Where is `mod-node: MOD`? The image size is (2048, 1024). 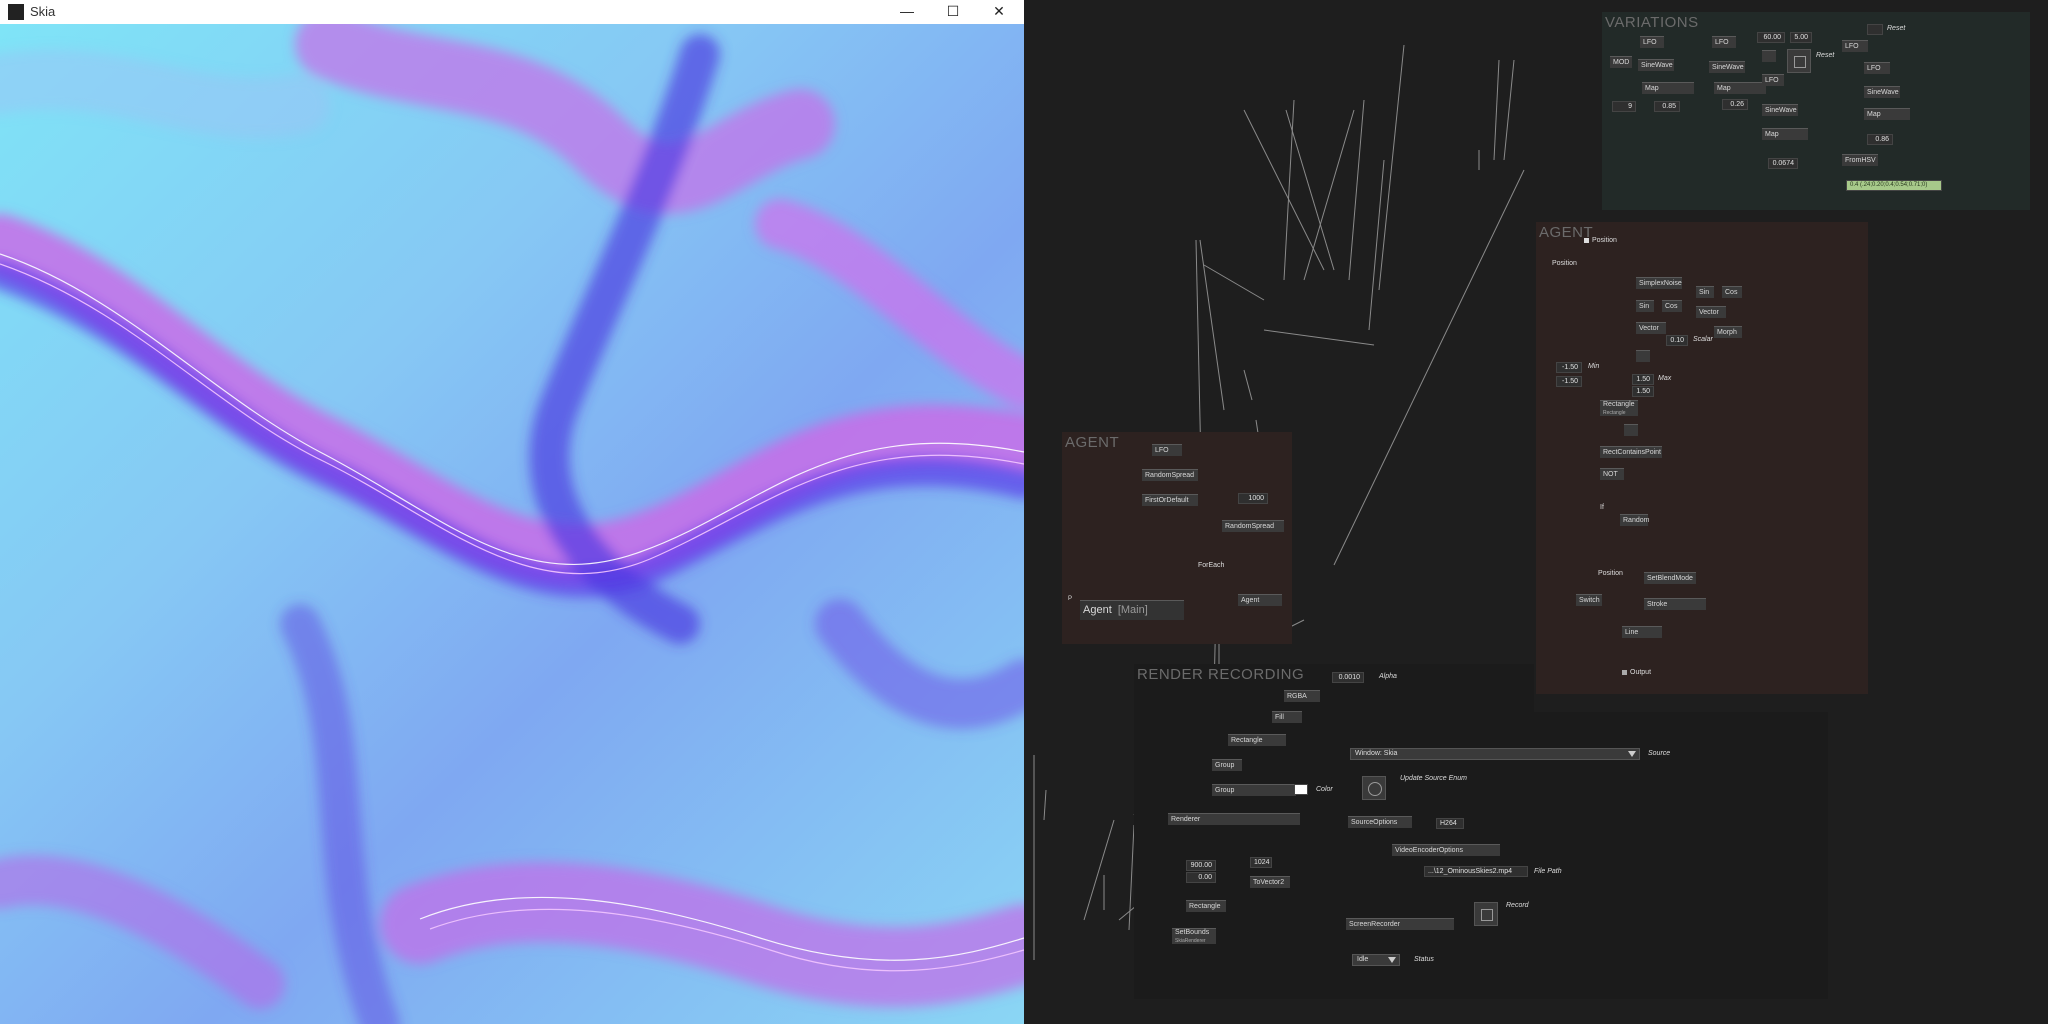
mod-node: MOD is located at coordinates (1621, 62).